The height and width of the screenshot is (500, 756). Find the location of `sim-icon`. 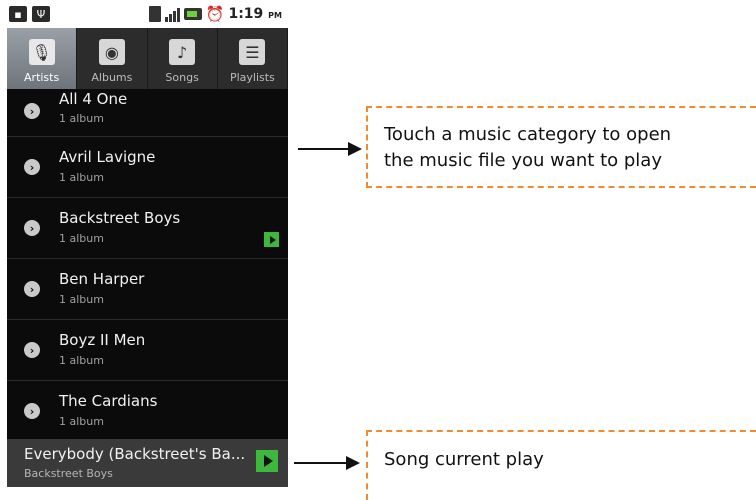

sim-icon is located at coordinates (154, 14).